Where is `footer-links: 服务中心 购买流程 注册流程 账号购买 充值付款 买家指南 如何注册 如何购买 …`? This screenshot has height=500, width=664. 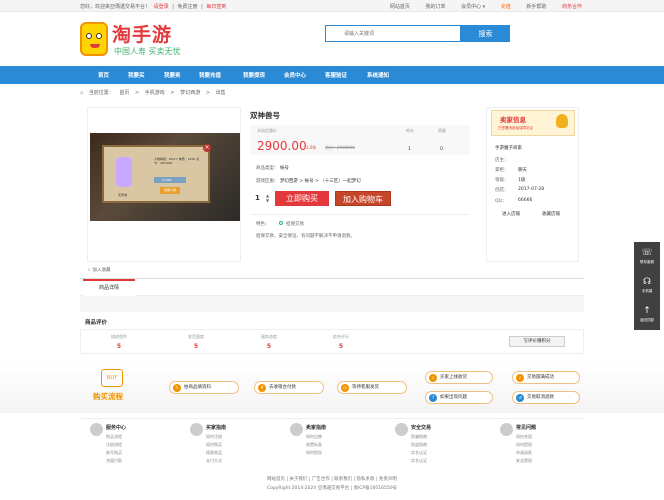 footer-links: 服务中心 购买流程 注册流程 账号购买 充值付款 买家指南 如何注册 如何购买 … is located at coordinates (332, 443).